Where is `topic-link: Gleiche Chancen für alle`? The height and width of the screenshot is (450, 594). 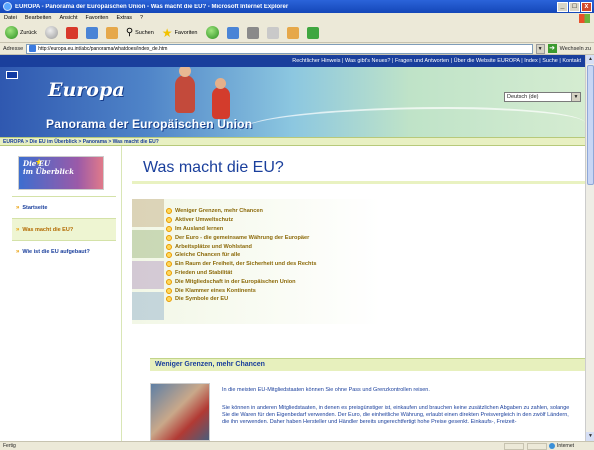 topic-link: Gleiche Chancen für alle is located at coordinates (241, 255).